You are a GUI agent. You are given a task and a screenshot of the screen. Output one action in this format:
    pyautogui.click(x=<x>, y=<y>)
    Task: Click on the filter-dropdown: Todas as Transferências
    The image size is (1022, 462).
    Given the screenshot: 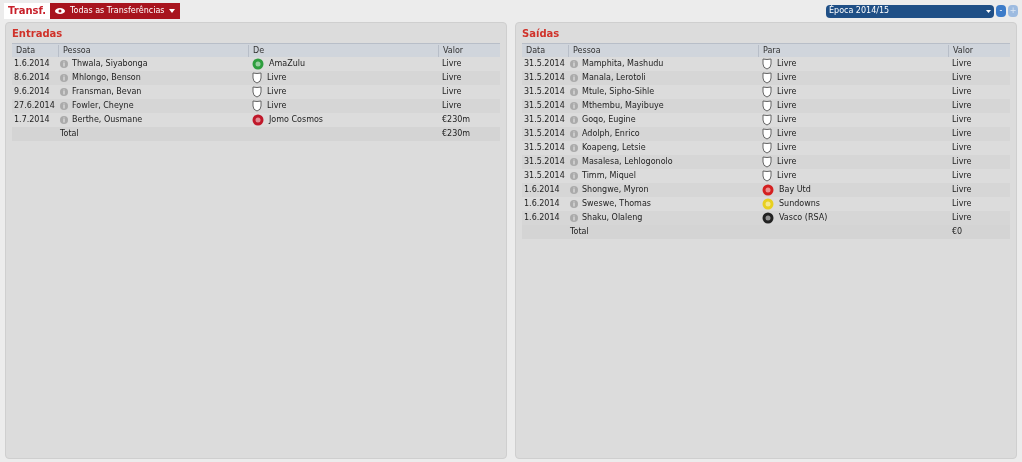 What is the action you would take?
    pyautogui.click(x=115, y=11)
    